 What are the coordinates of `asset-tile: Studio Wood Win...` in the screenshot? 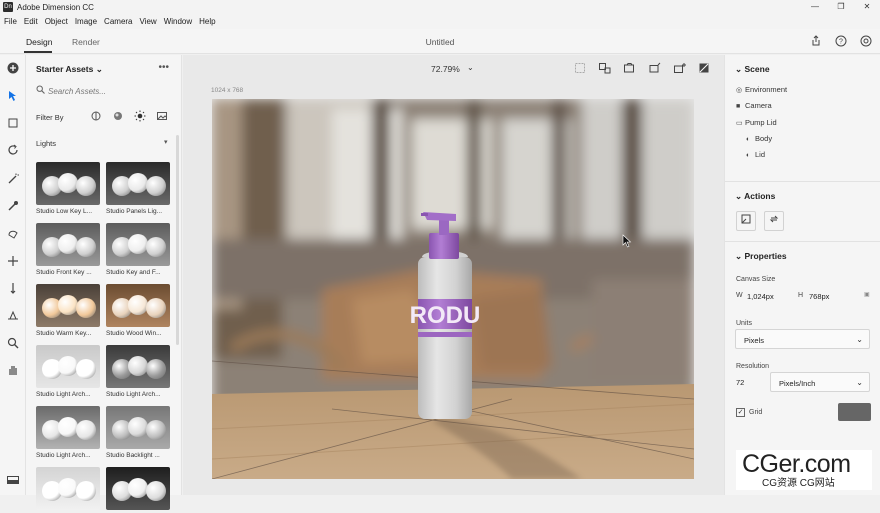 It's located at (138, 310).